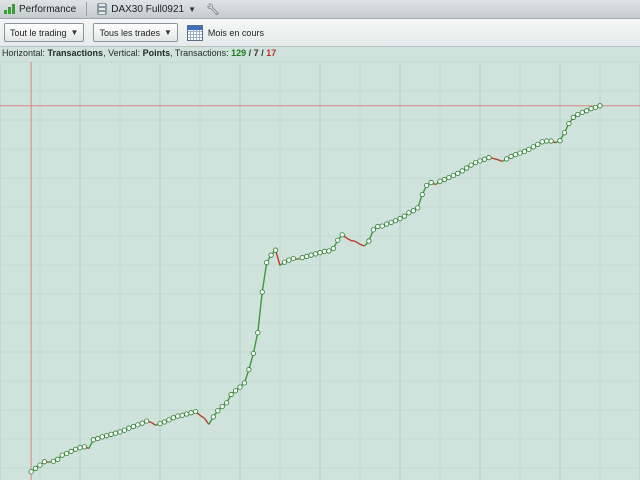 This screenshot has width=640, height=480. Describe the element at coordinates (135, 32) in the screenshot. I see `trades-dropdown: Tous les trades ▼` at that location.